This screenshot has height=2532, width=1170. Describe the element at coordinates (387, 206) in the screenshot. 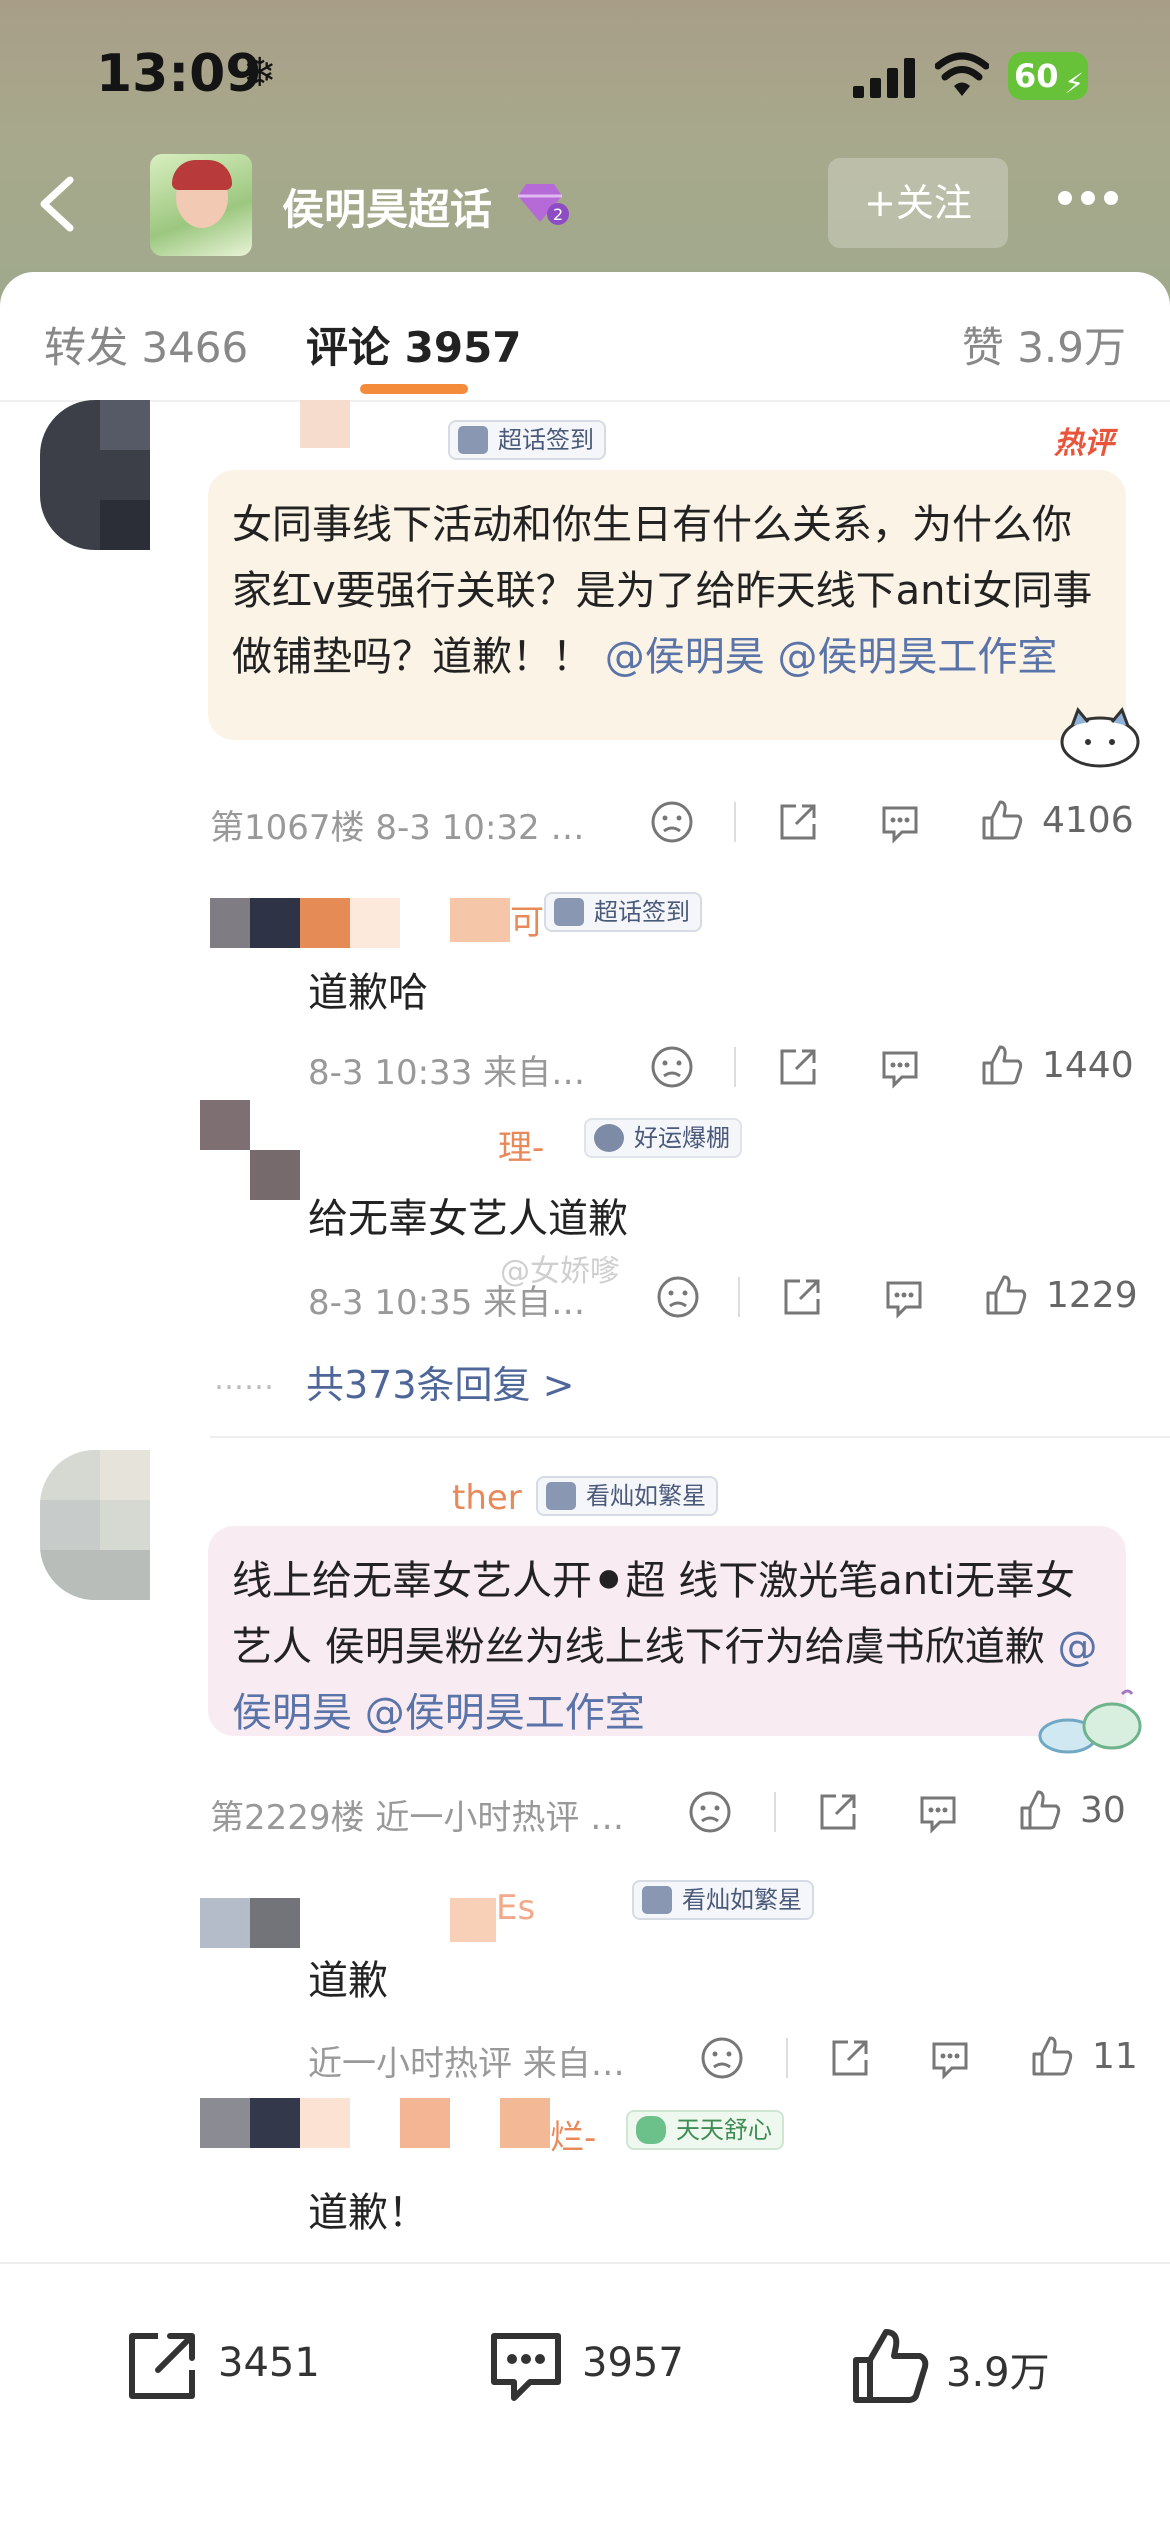

I see `page-title: 侯明昊超话` at that location.